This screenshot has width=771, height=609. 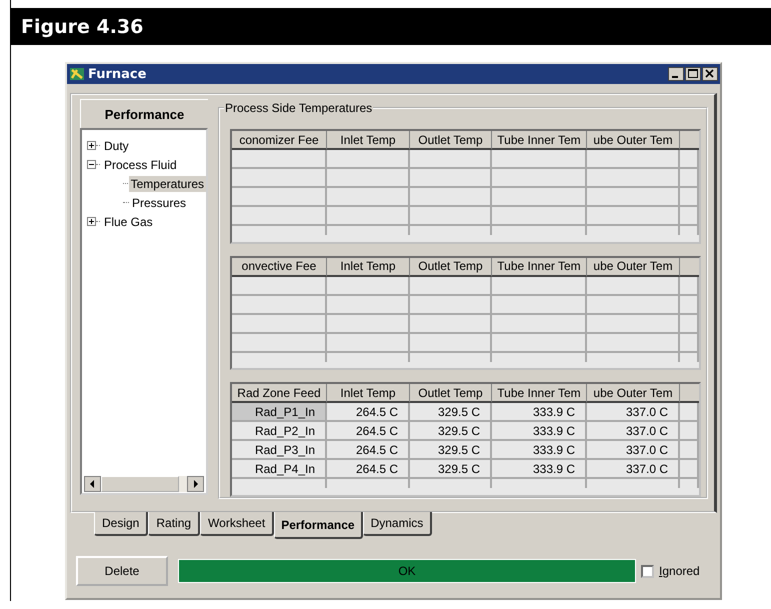 What do you see at coordinates (195, 484) in the screenshot?
I see `scroll-right-icon` at bounding box center [195, 484].